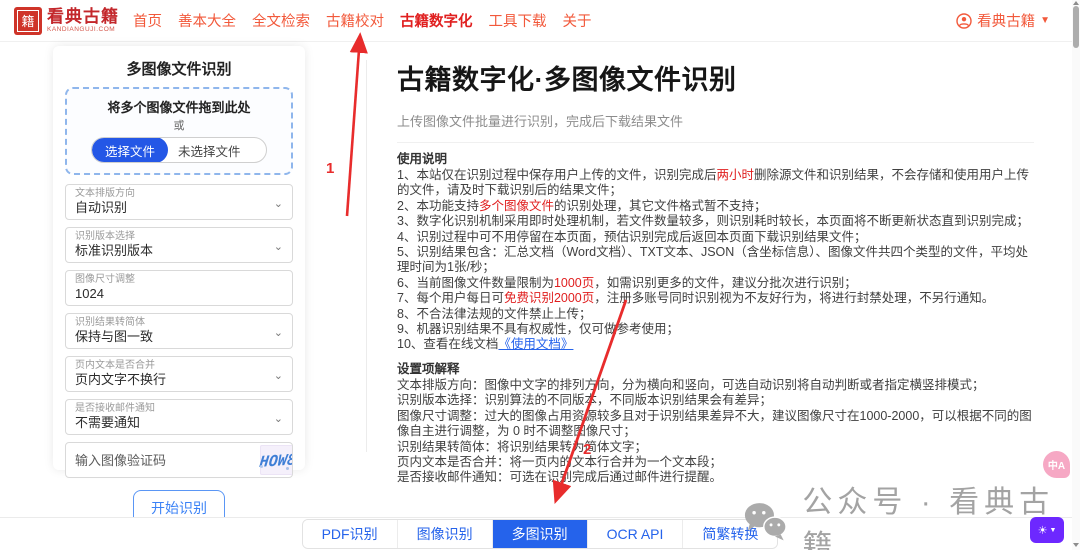  What do you see at coordinates (567, 80) in the screenshot?
I see `page-title: 古籍数字化·多图像文件识别` at bounding box center [567, 80].